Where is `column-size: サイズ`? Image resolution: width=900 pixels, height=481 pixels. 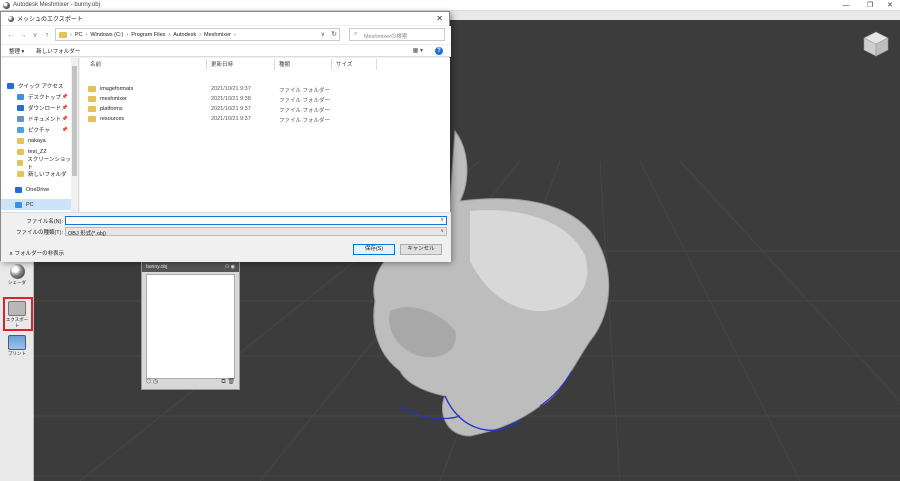
column-size: サイズ is located at coordinates (344, 64).